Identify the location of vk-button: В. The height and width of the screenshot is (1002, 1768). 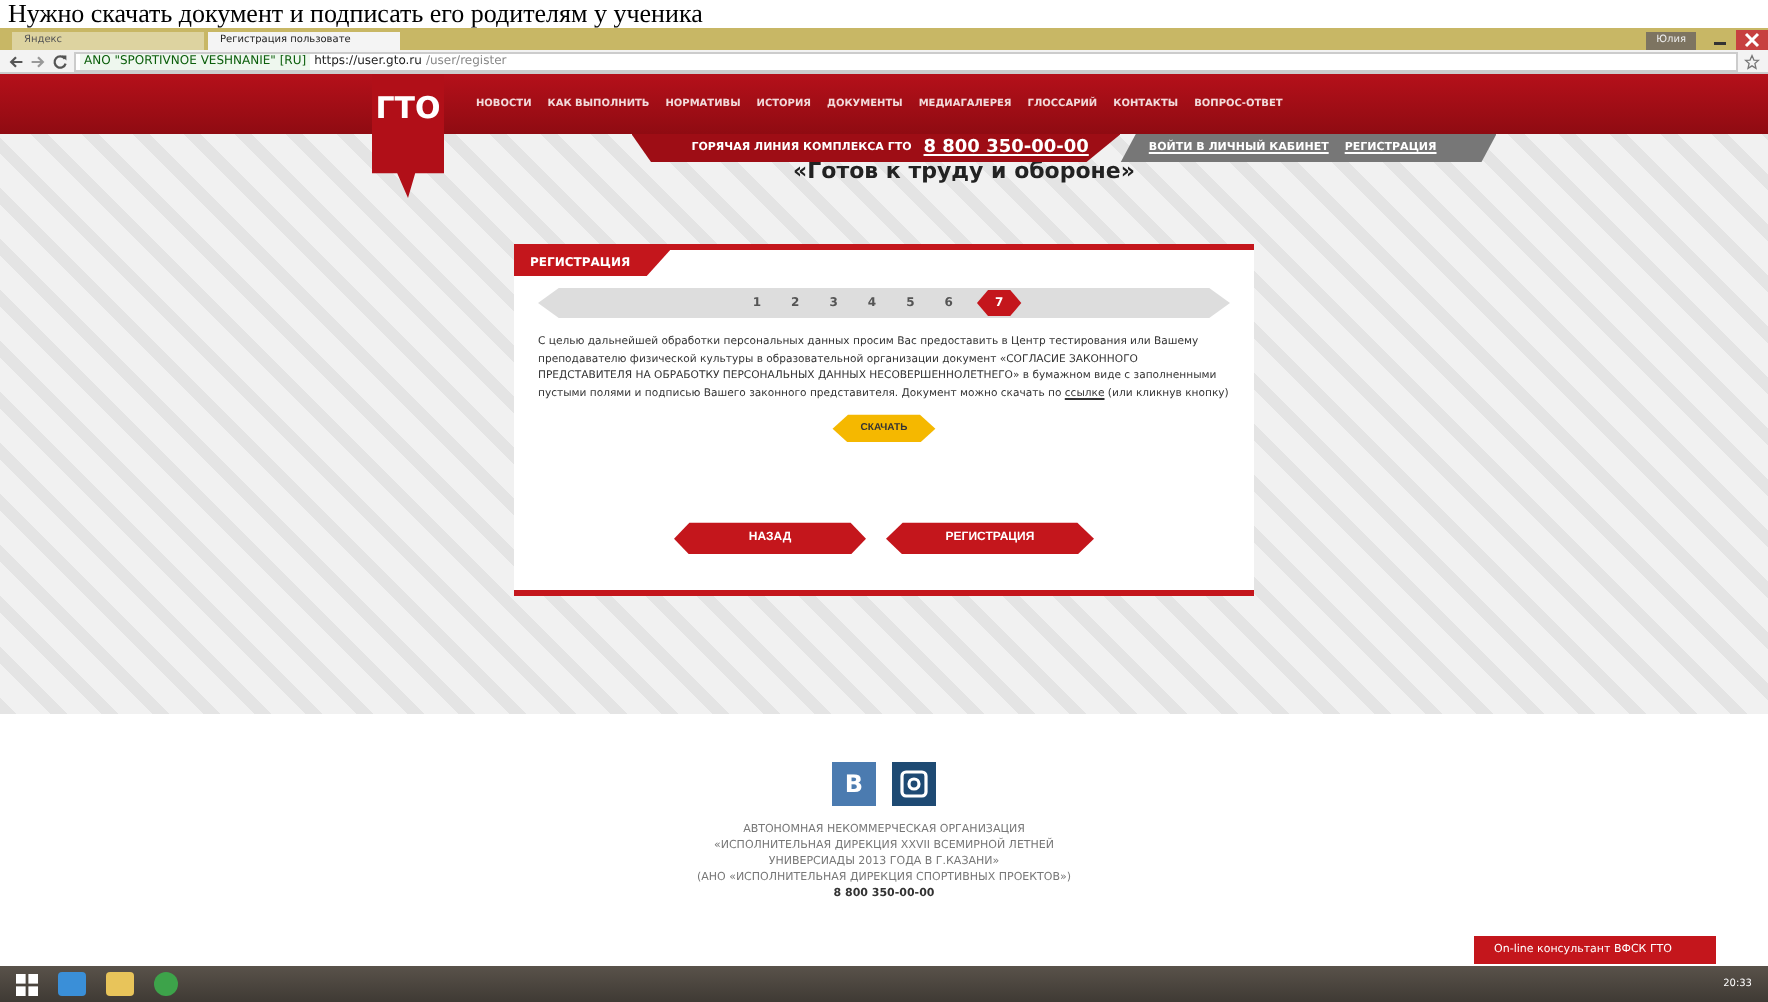
(854, 784).